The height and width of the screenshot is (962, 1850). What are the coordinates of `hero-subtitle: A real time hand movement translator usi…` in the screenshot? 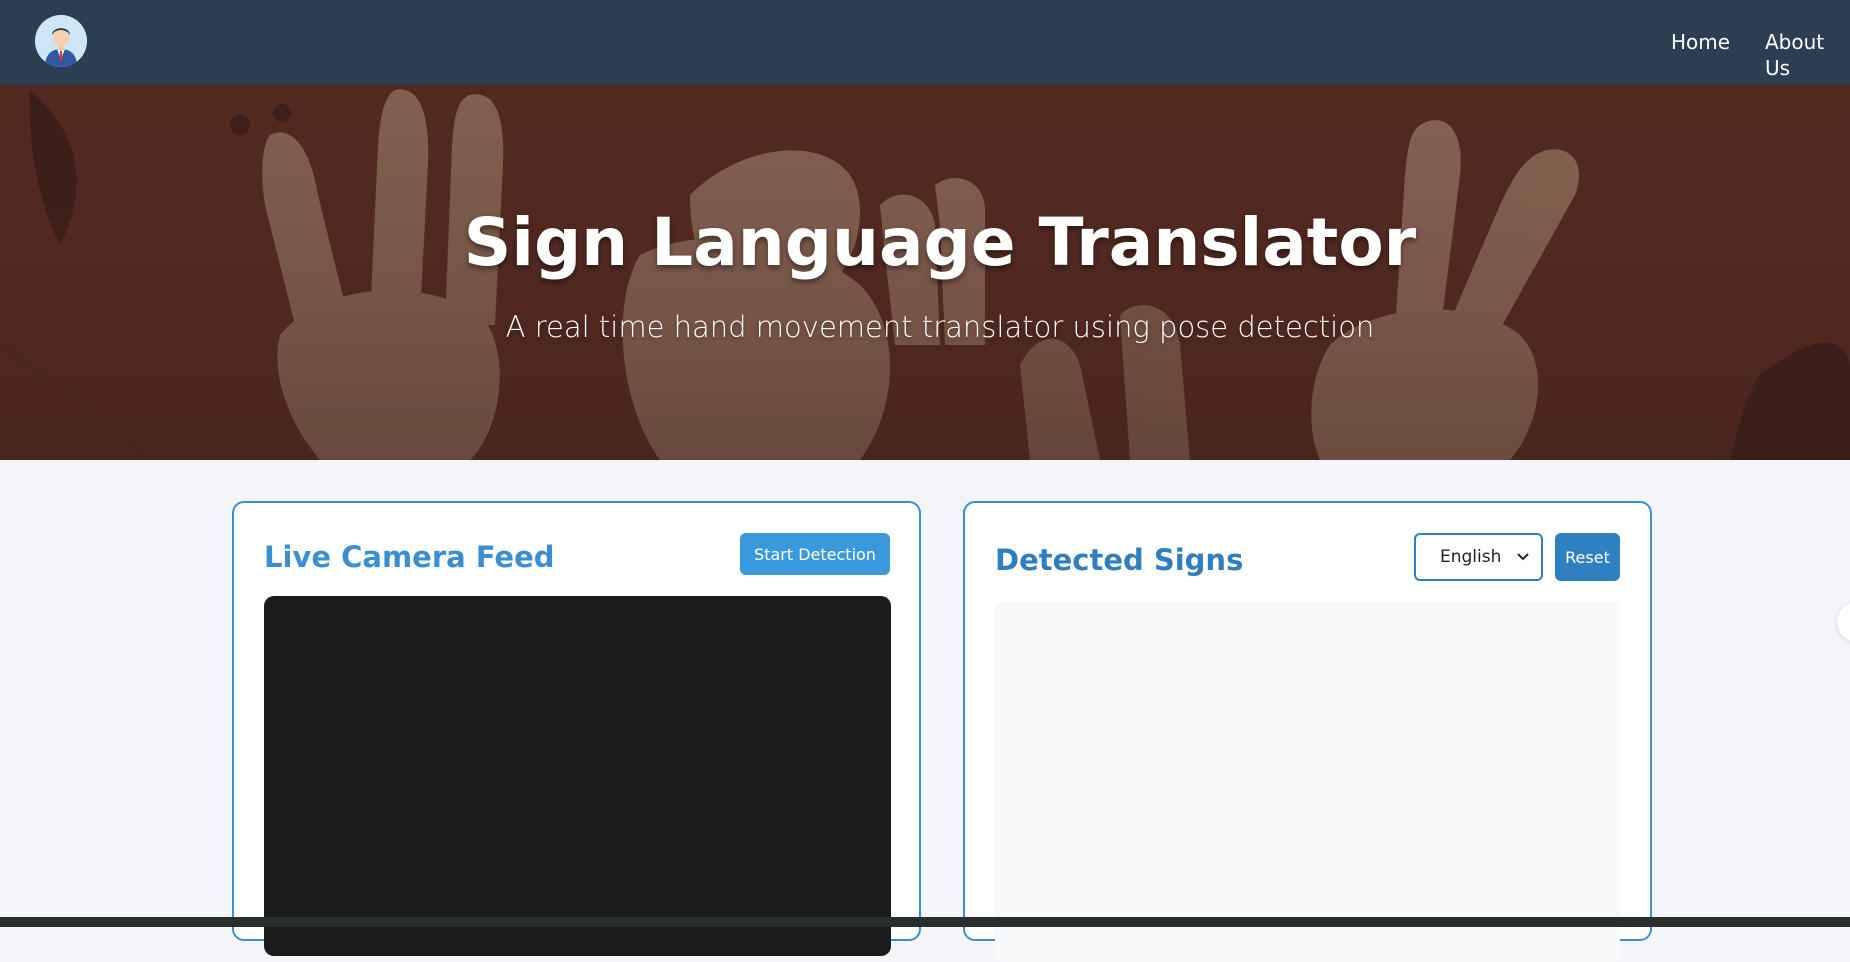 It's located at (940, 327).